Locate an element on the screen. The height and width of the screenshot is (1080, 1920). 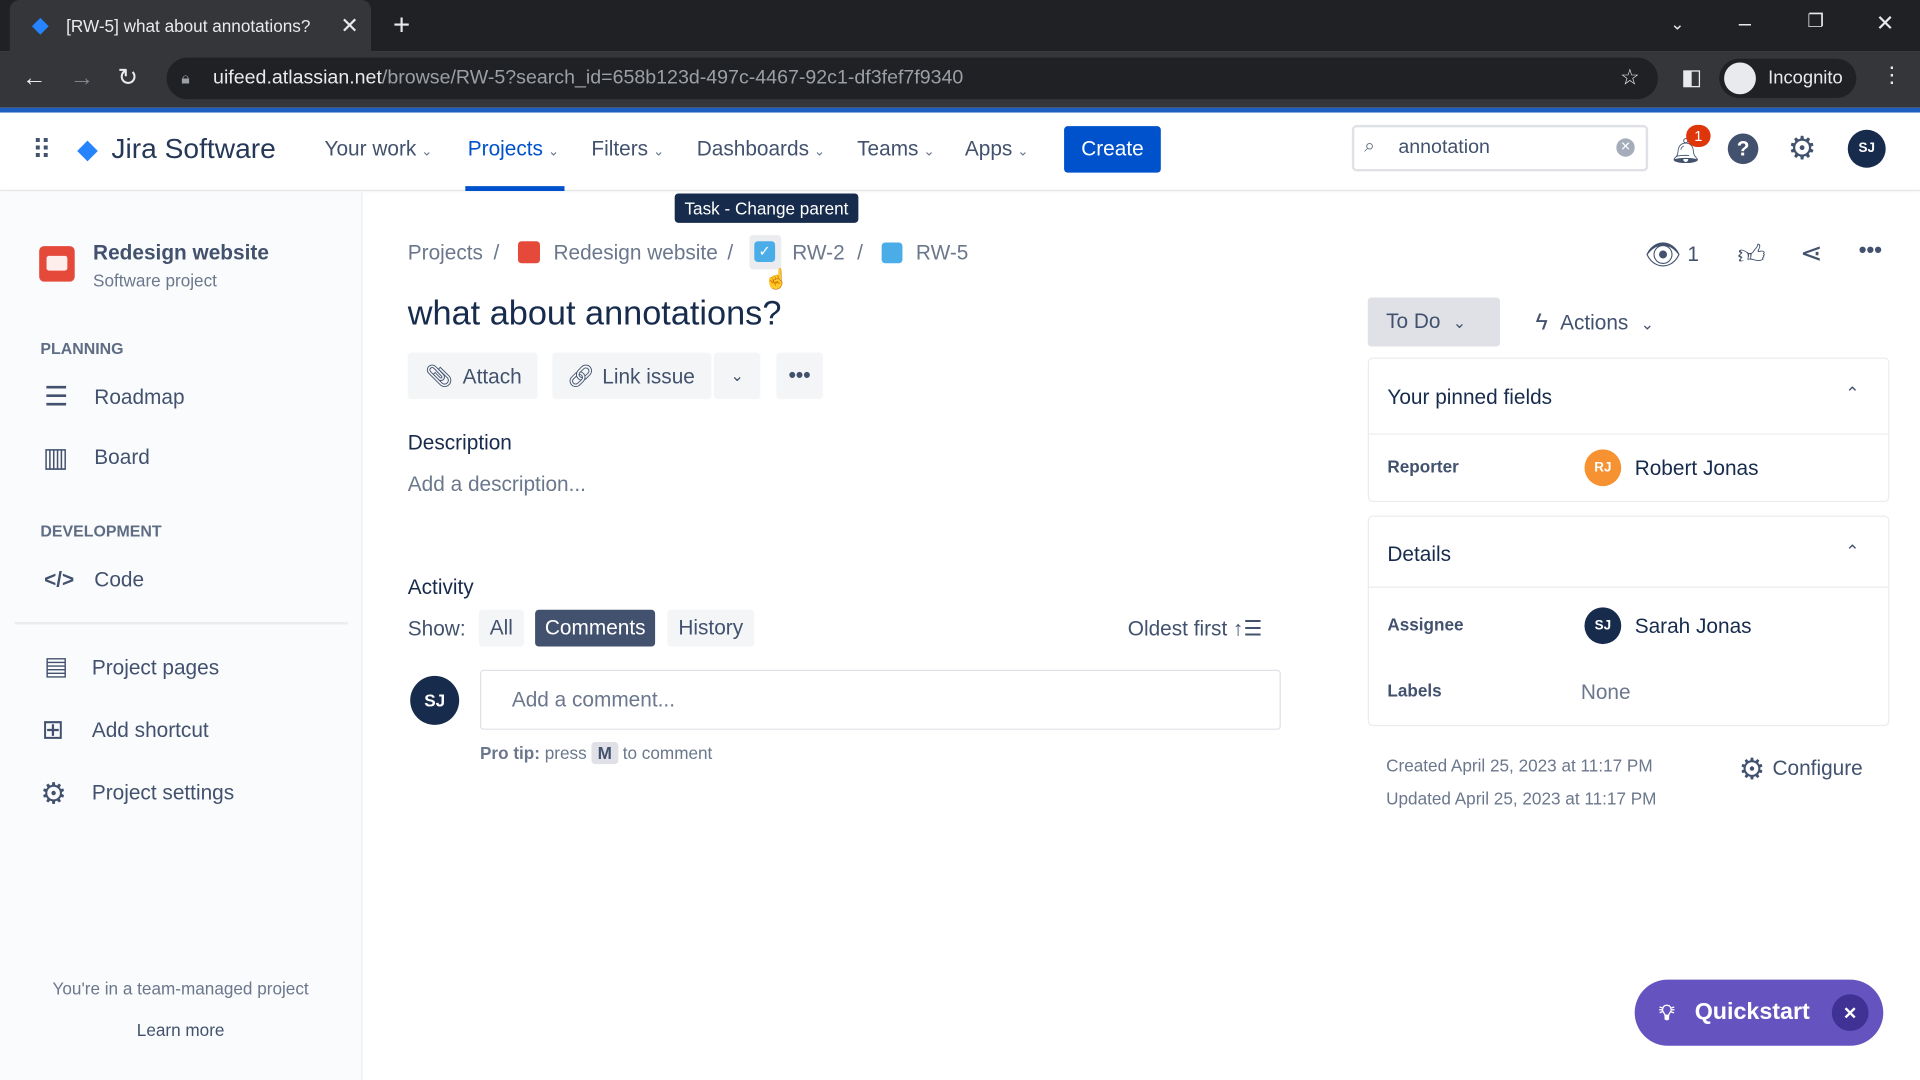
watcher-count: 1 is located at coordinates (1693, 254).